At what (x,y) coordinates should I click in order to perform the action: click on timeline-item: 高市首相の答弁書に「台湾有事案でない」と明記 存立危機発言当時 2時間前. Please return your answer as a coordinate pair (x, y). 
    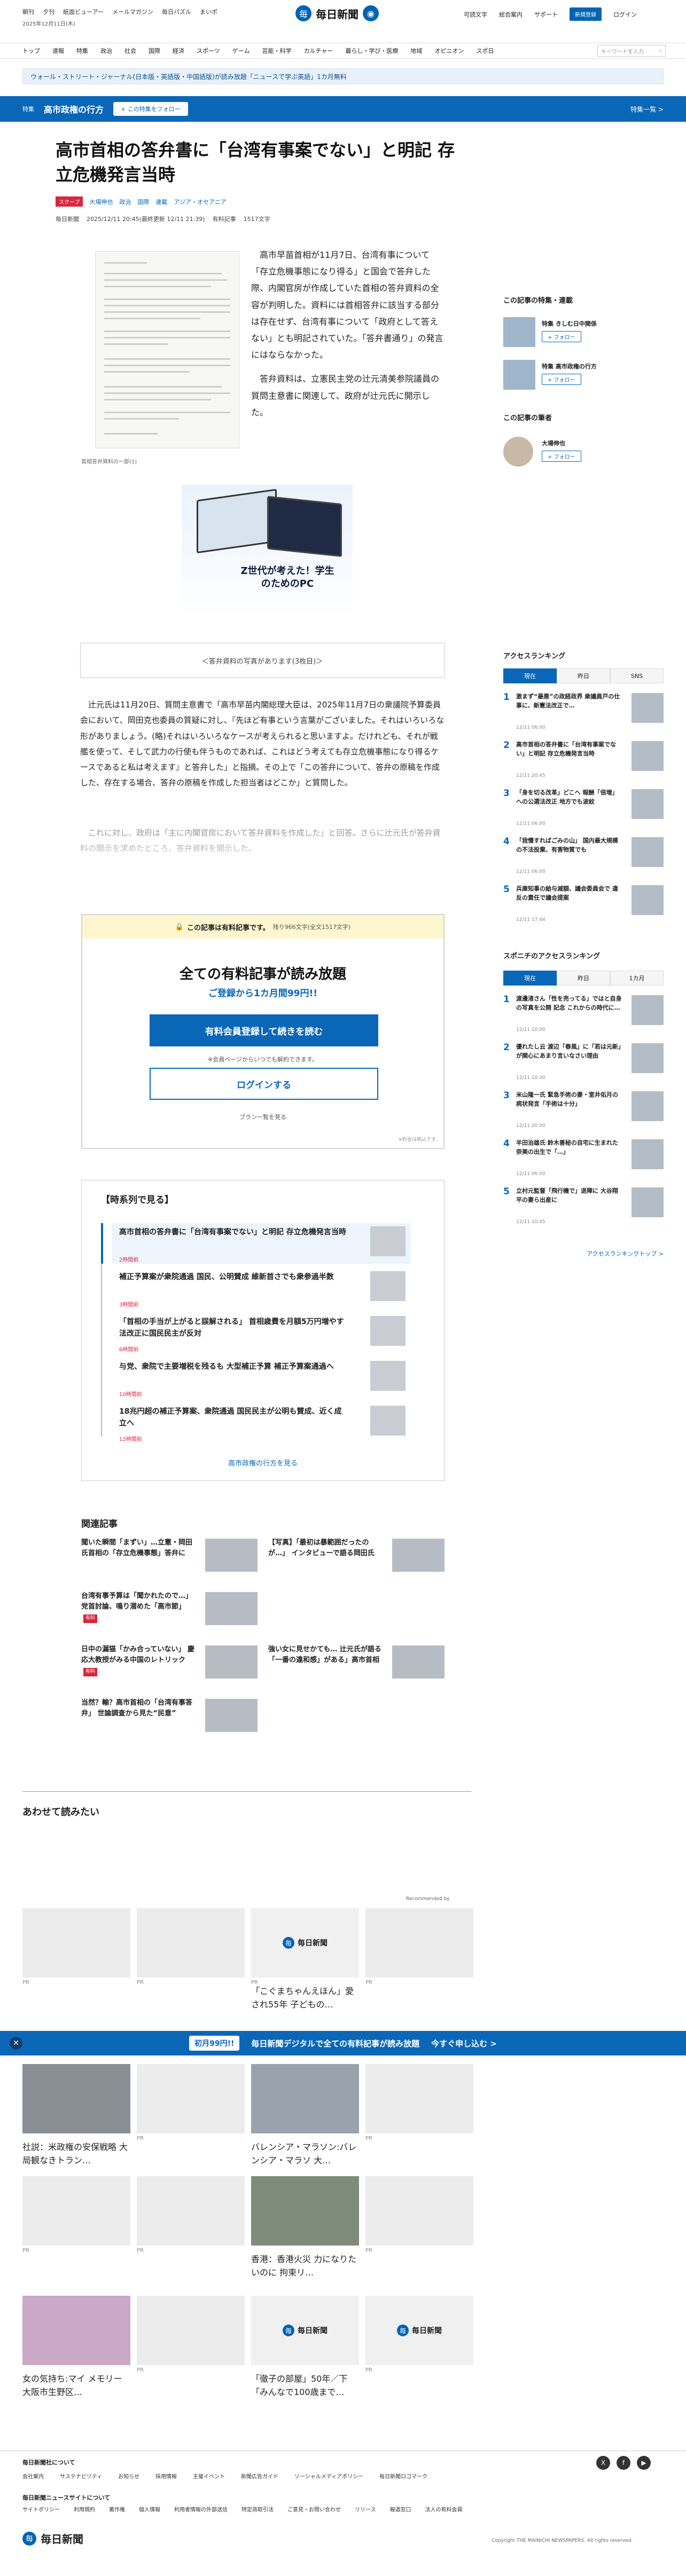
    Looking at the image, I should click on (256, 1243).